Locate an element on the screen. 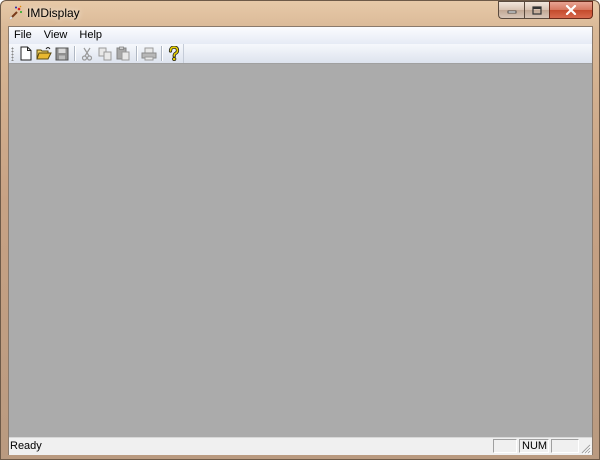 This screenshot has width=600, height=460. num-lock-indicator: NUM is located at coordinates (534, 446).